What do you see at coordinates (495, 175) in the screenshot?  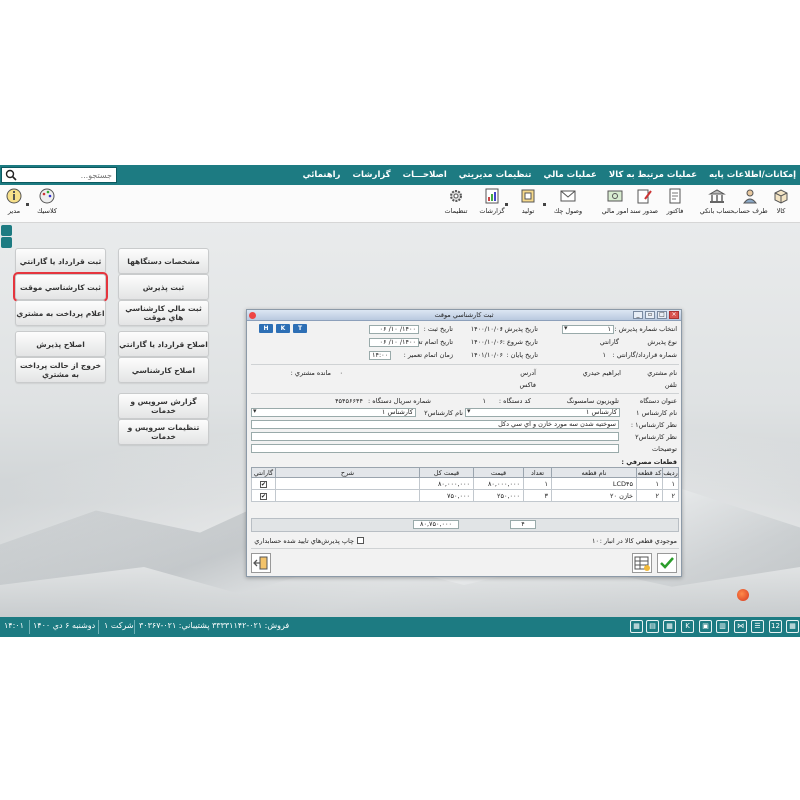 I see `menu-admin-settings: تنظيمات مديريتي` at bounding box center [495, 175].